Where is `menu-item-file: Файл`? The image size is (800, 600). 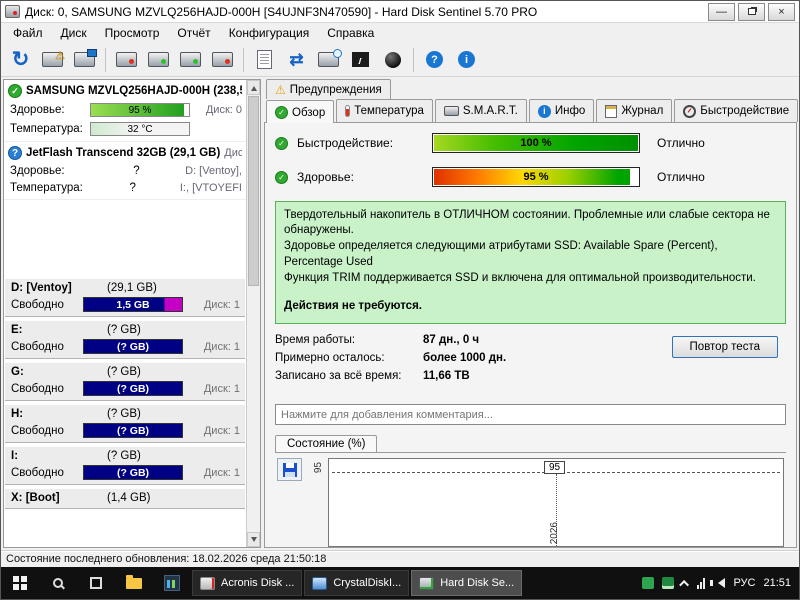
menu-item-file: Файл is located at coordinates (28, 33).